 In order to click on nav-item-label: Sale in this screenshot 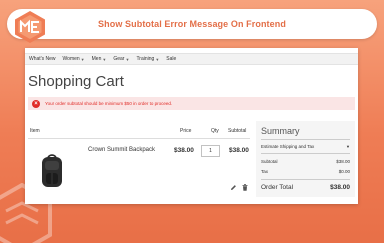, I will do `click(171, 59)`.